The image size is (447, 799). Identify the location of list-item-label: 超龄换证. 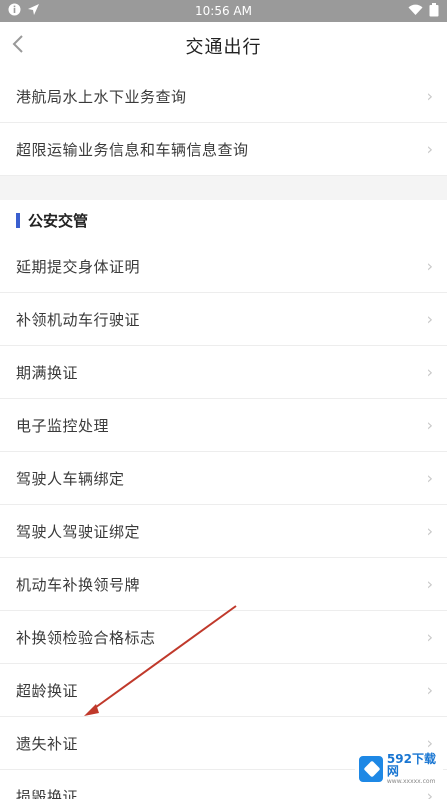
(47, 690).